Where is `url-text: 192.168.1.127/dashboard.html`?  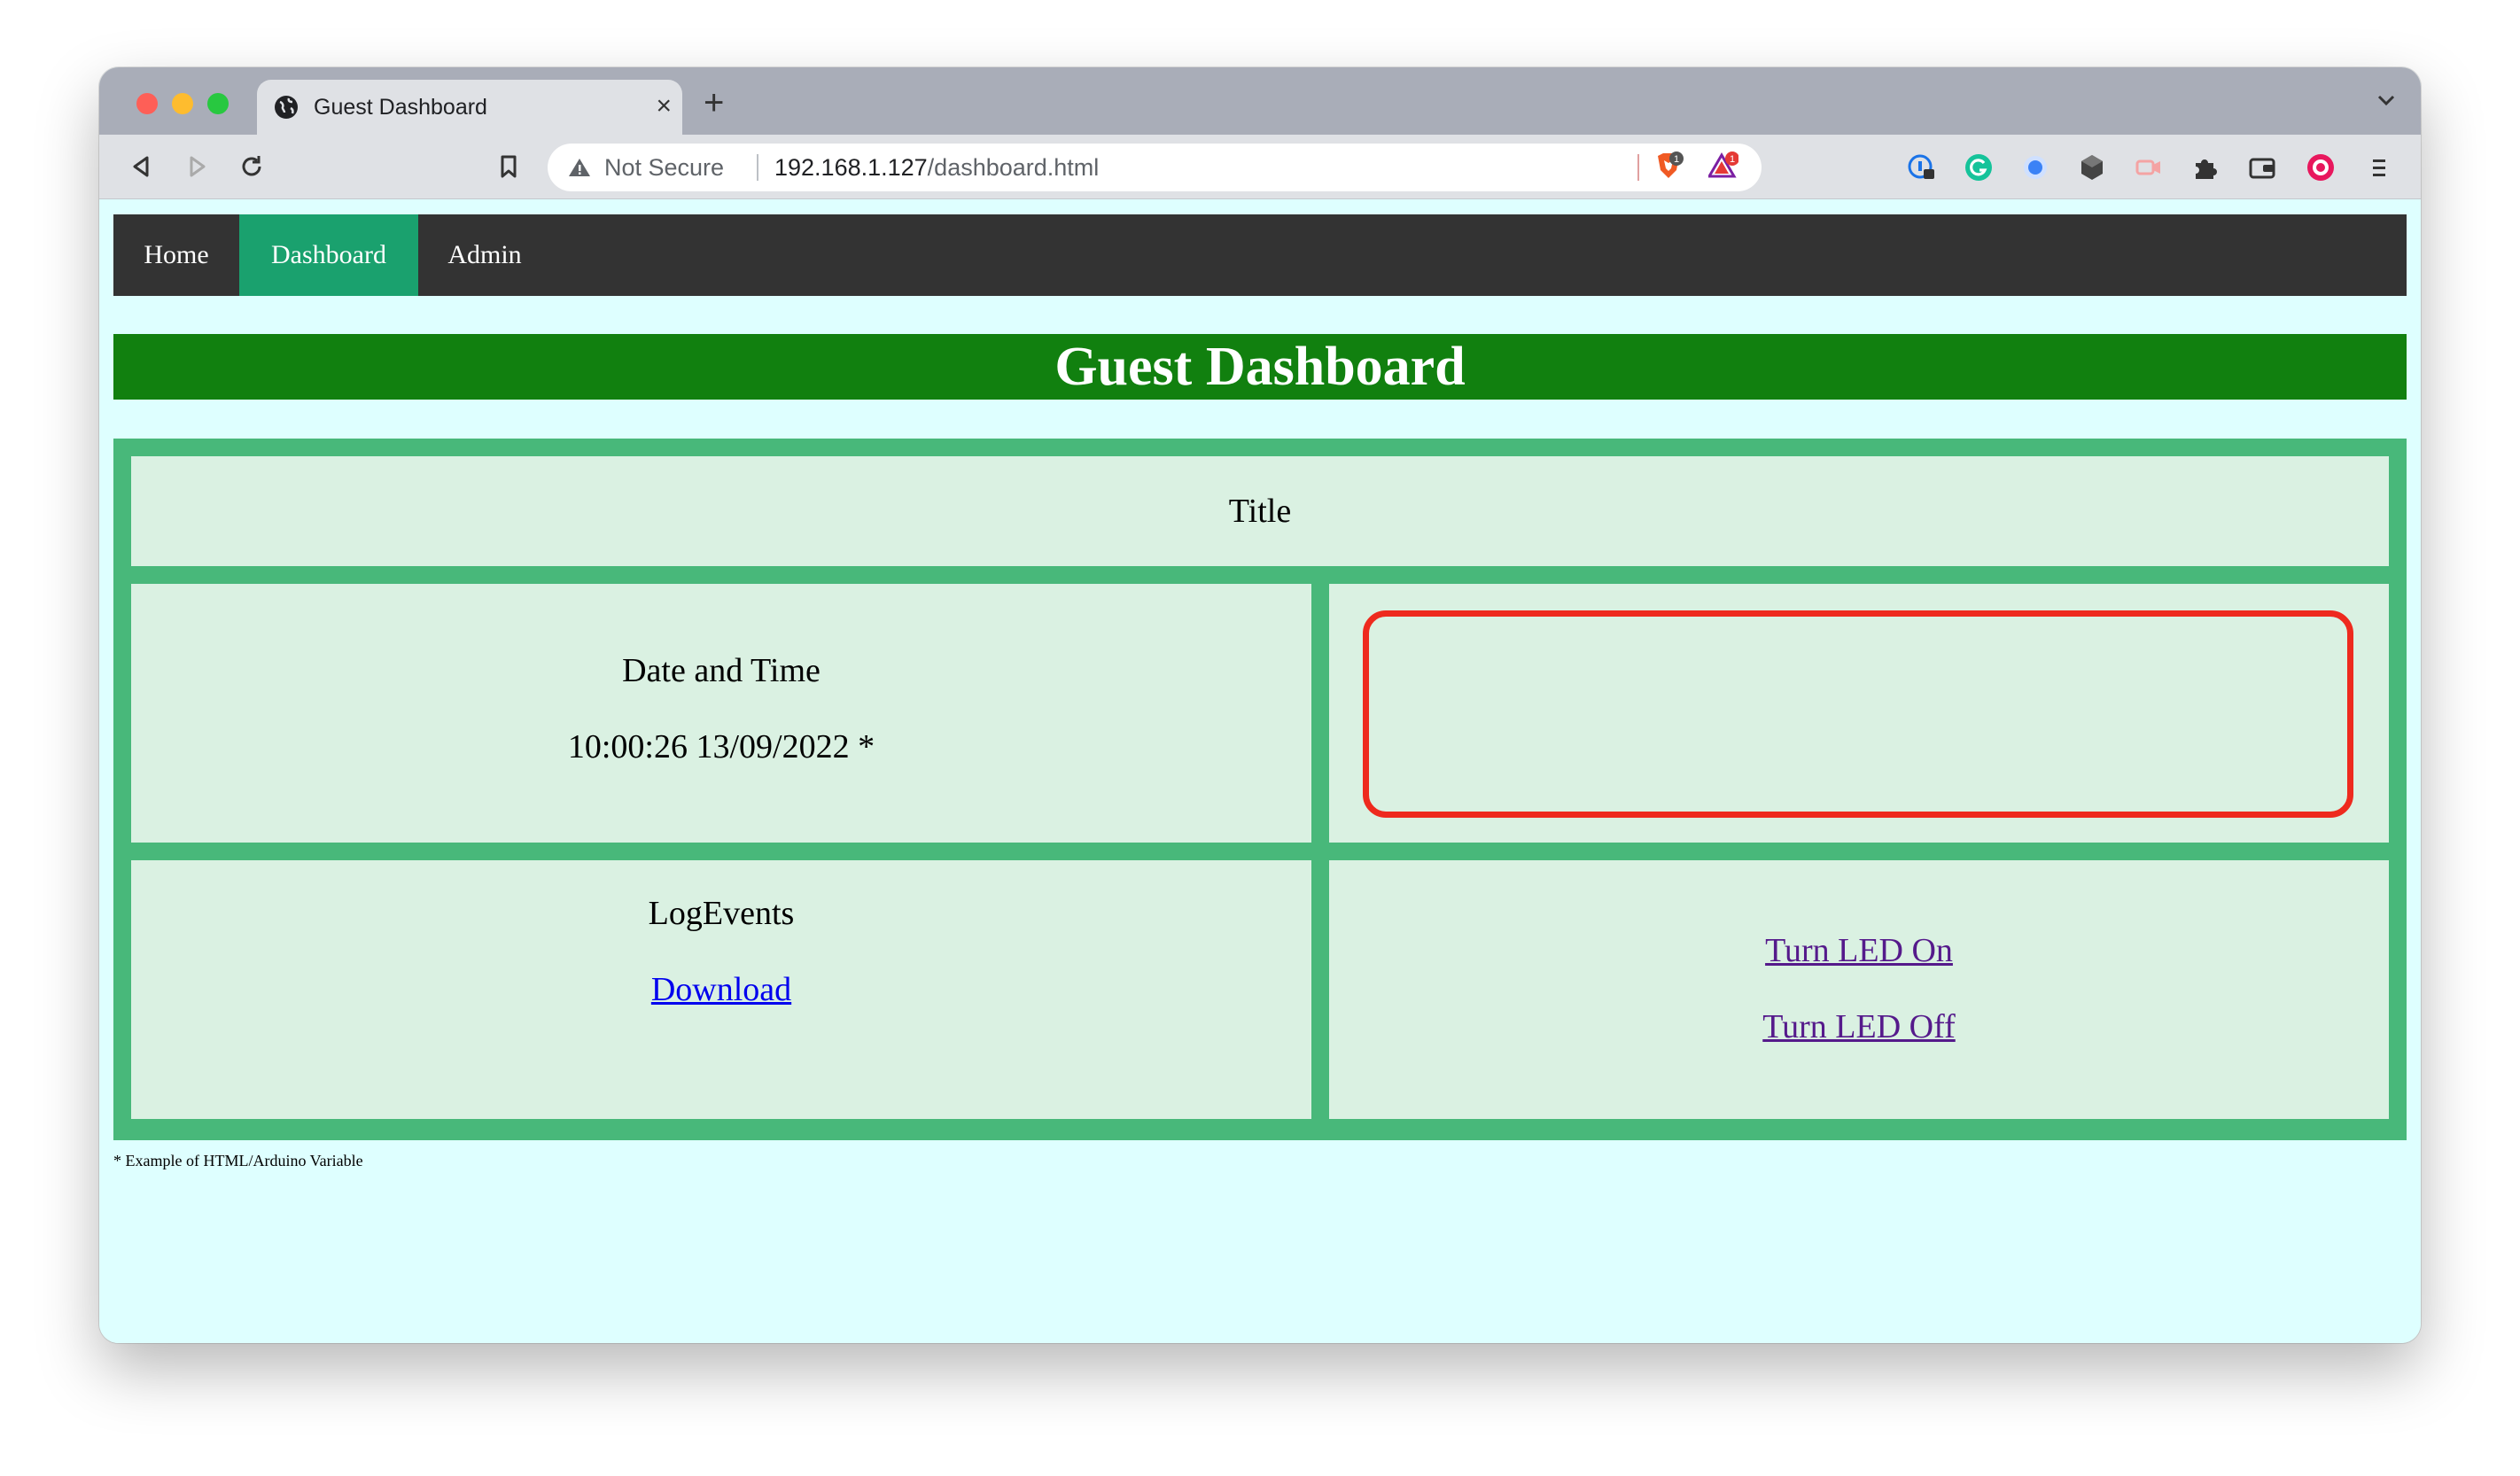 url-text: 192.168.1.127/dashboard.html is located at coordinates (936, 167).